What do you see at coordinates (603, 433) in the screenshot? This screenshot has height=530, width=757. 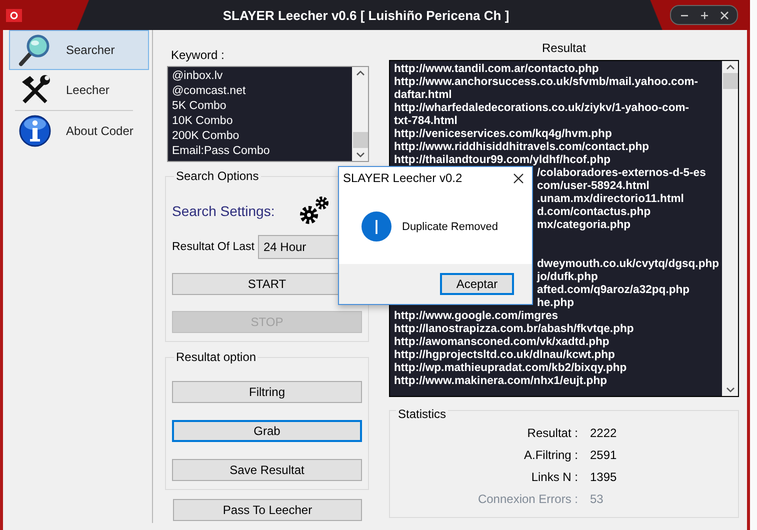 I see `stat-value: 2222` at bounding box center [603, 433].